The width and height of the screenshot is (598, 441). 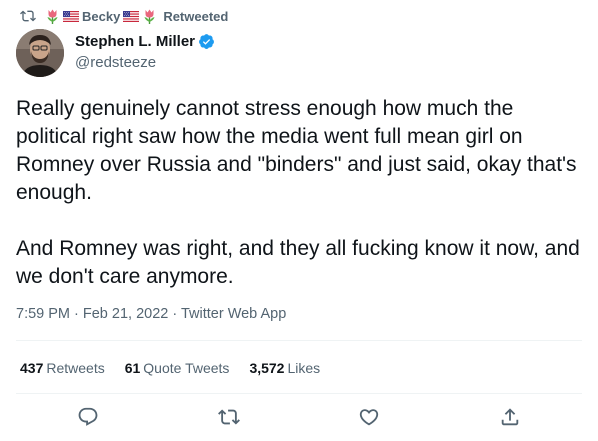 What do you see at coordinates (75, 368) in the screenshot?
I see `retweets-label: Retweets` at bounding box center [75, 368].